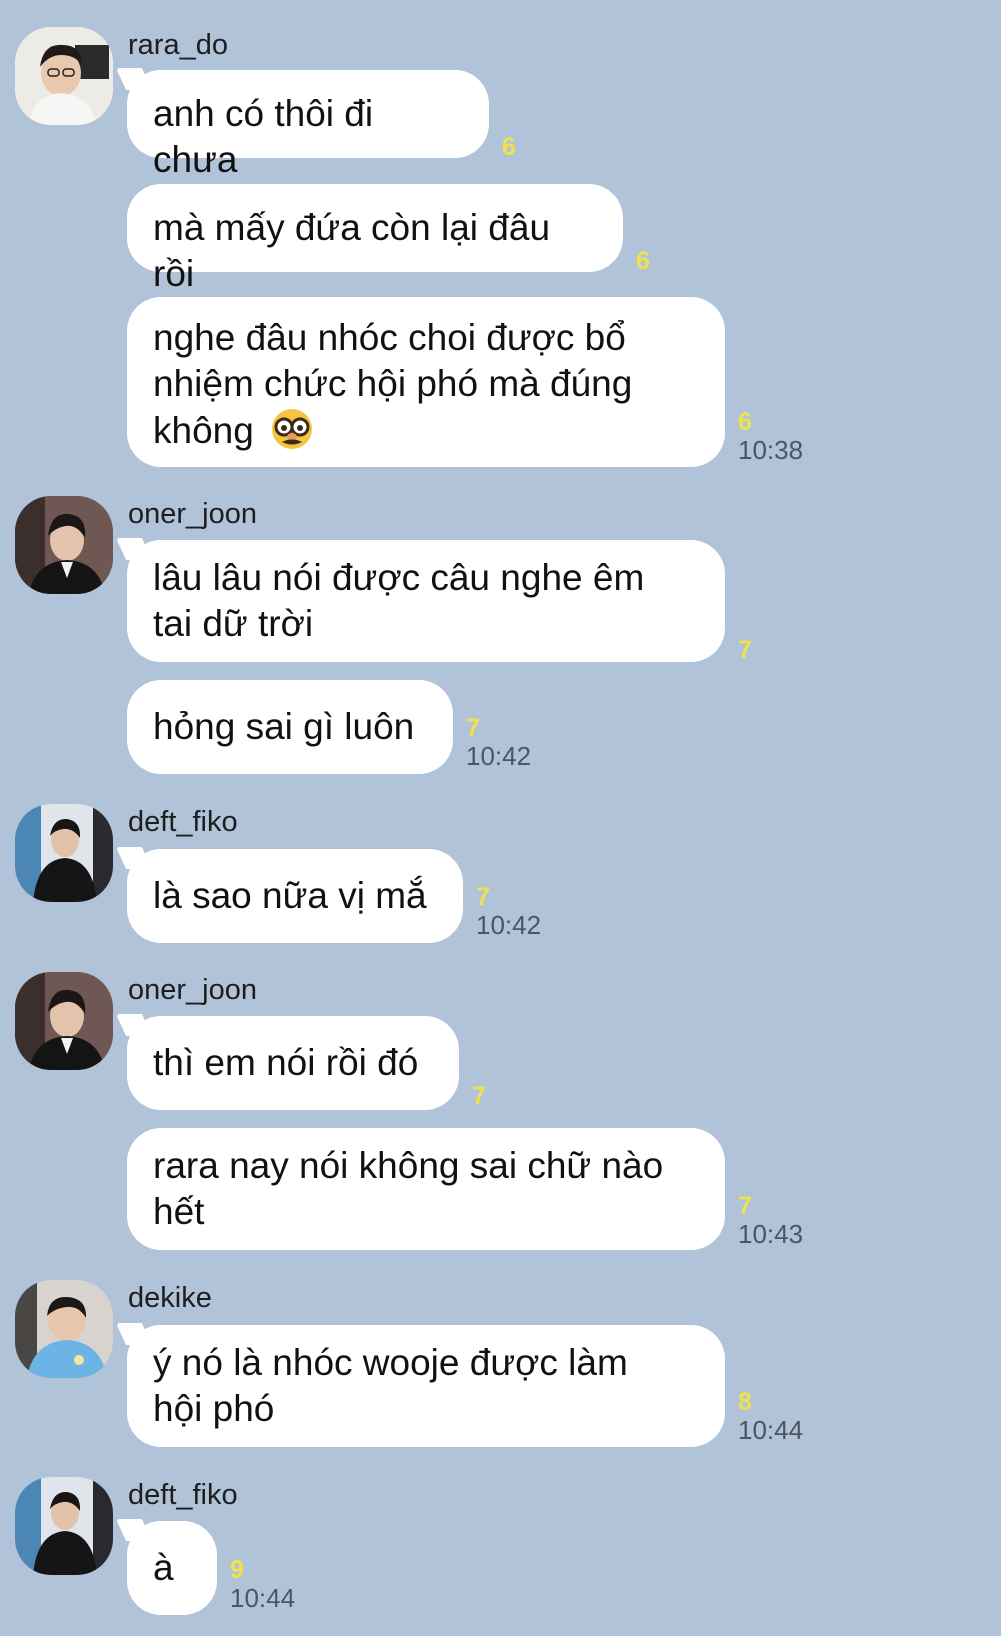 Image resolution: width=1001 pixels, height=1636 pixels. I want to click on message-text: à, so click(163, 1567).